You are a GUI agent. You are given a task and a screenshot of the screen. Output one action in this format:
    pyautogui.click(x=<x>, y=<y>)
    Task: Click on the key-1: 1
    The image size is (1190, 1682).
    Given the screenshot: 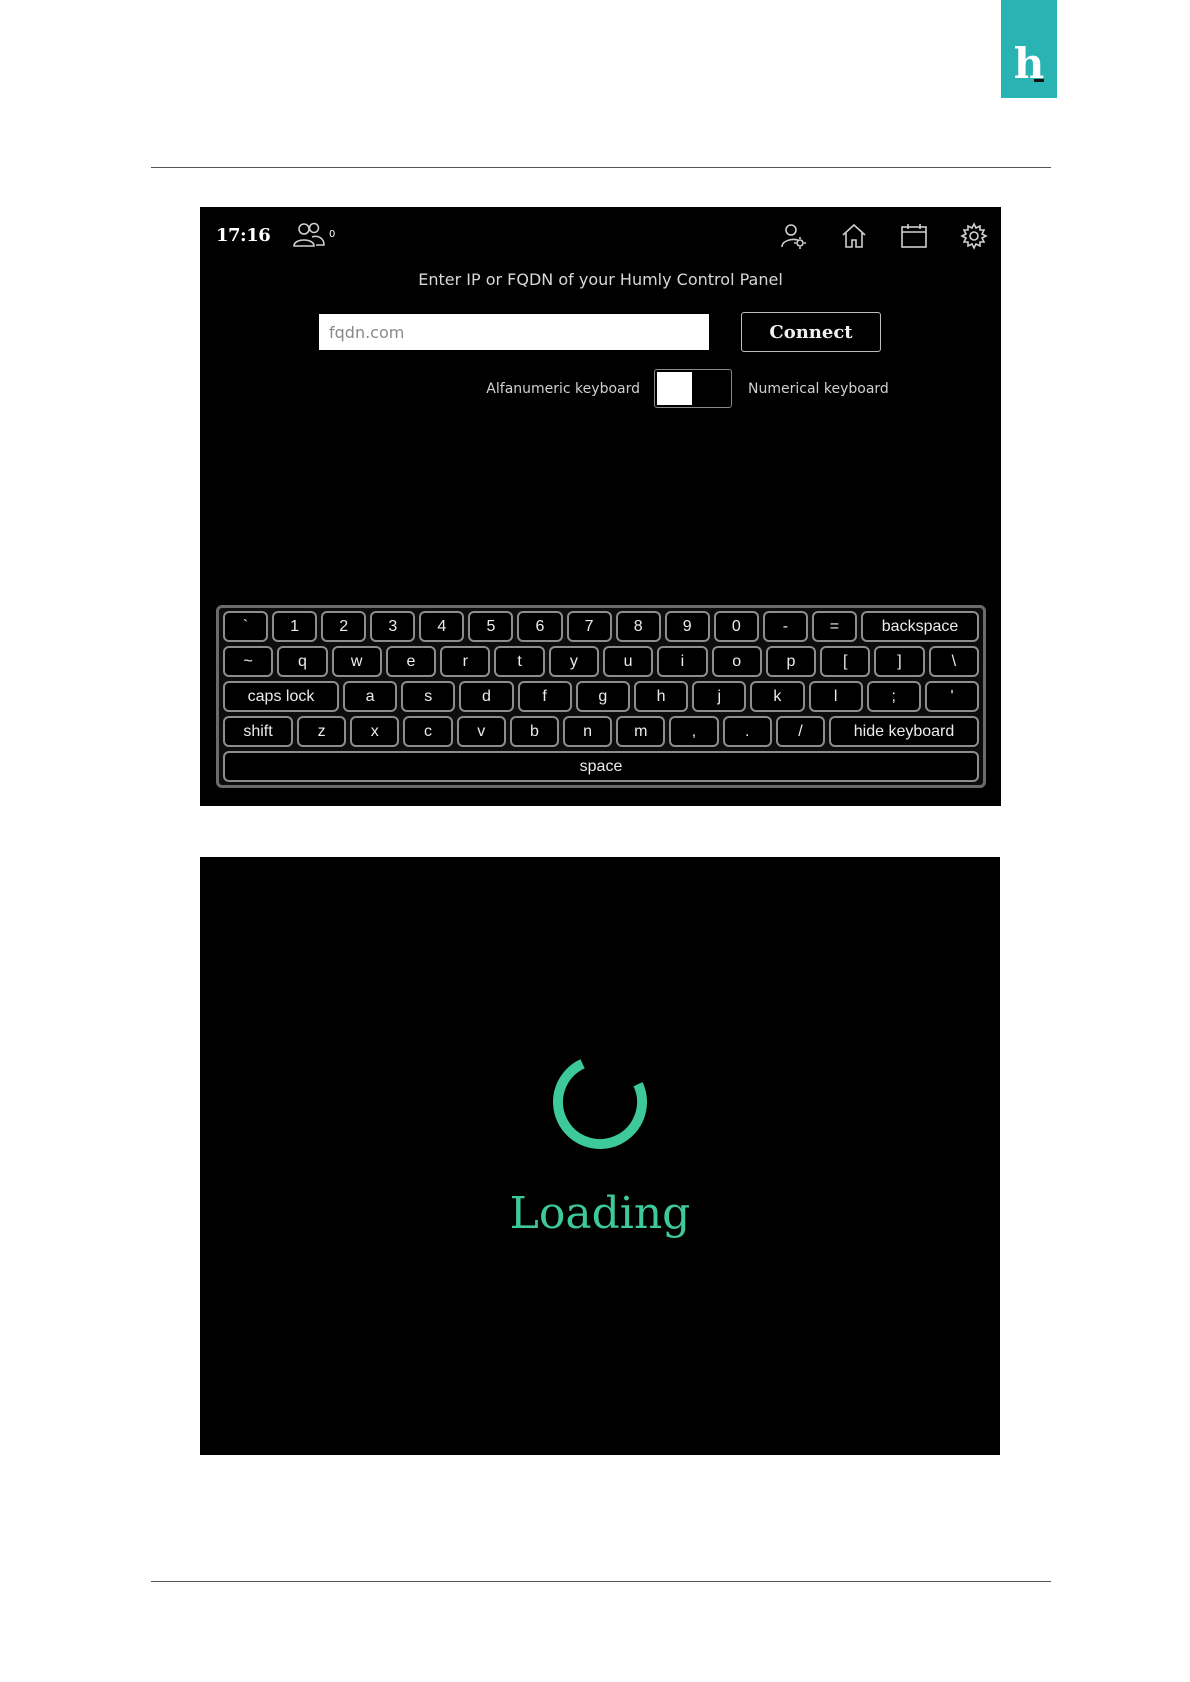 What is the action you would take?
    pyautogui.click(x=295, y=626)
    